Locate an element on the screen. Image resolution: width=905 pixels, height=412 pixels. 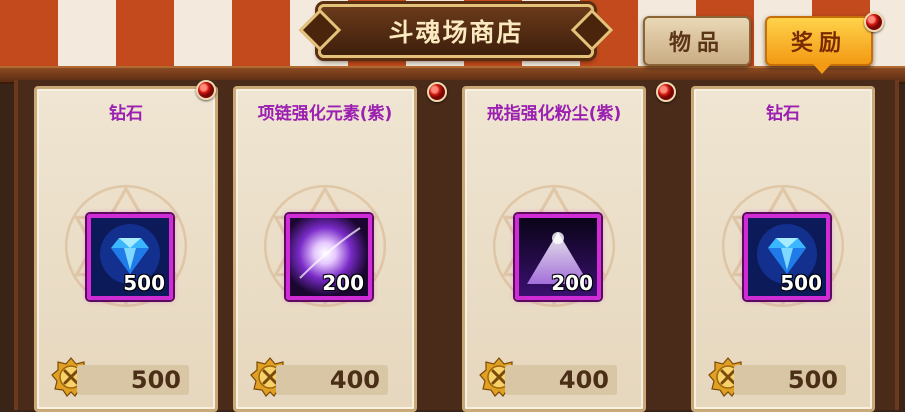
shop-title: 斗魂场商店 is located at coordinates (456, 31).